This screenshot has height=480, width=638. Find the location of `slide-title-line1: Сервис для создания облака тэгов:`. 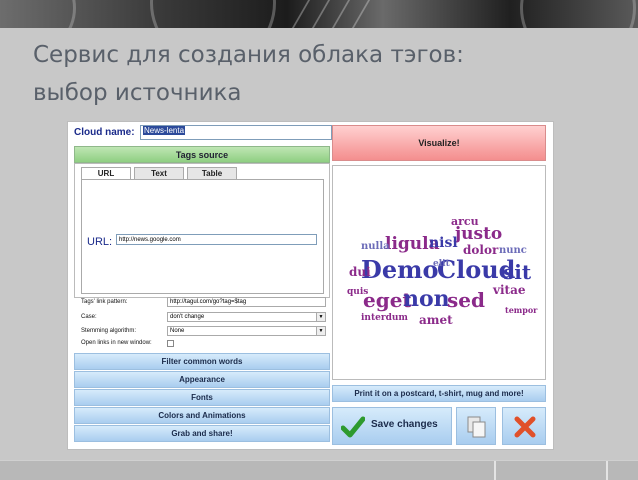

slide-title-line1: Сервис для создания облака тэгов: is located at coordinates (248, 55).